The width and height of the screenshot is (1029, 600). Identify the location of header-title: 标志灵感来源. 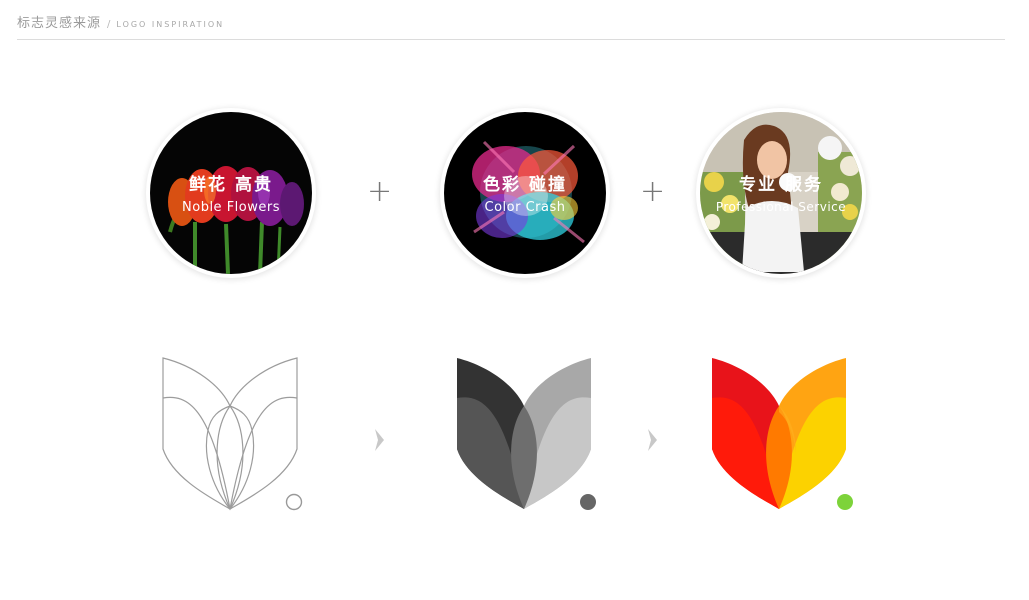
(59, 23).